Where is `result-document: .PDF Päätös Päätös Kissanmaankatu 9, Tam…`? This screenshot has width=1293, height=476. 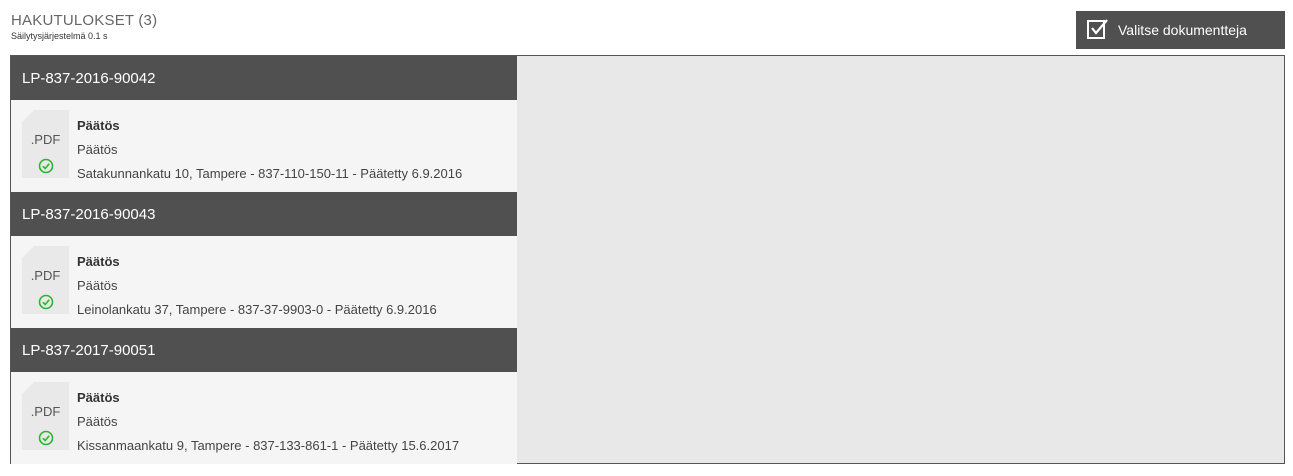 result-document: .PDF Päätös Päätös Kissanmaankatu 9, Tam… is located at coordinates (264, 418).